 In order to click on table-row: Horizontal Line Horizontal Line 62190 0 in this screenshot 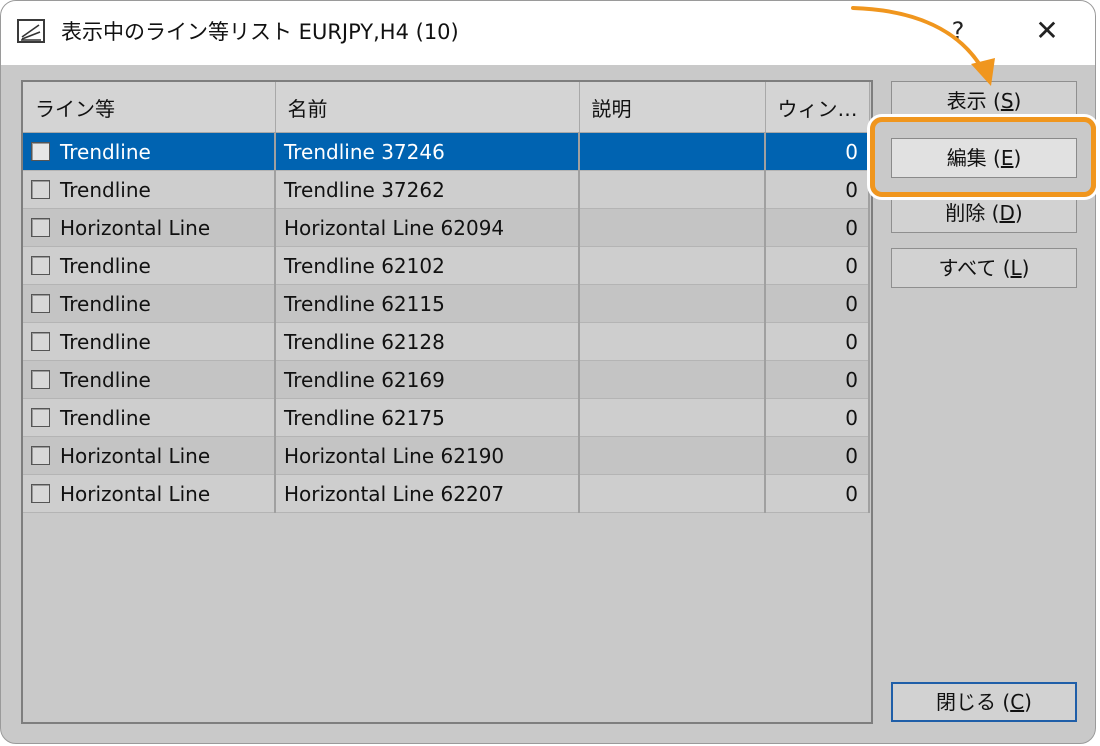, I will do `click(446, 455)`.